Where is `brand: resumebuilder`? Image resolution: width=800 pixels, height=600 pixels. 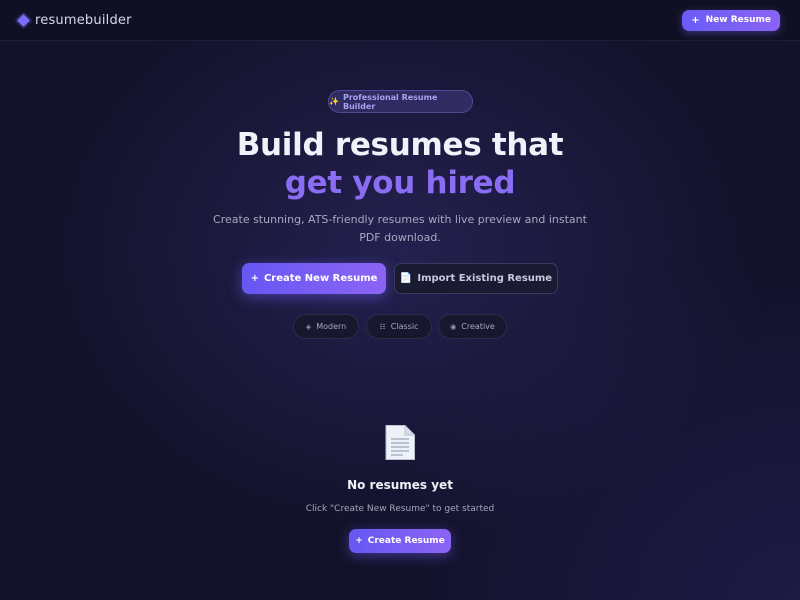
brand: resumebuilder is located at coordinates (74, 20).